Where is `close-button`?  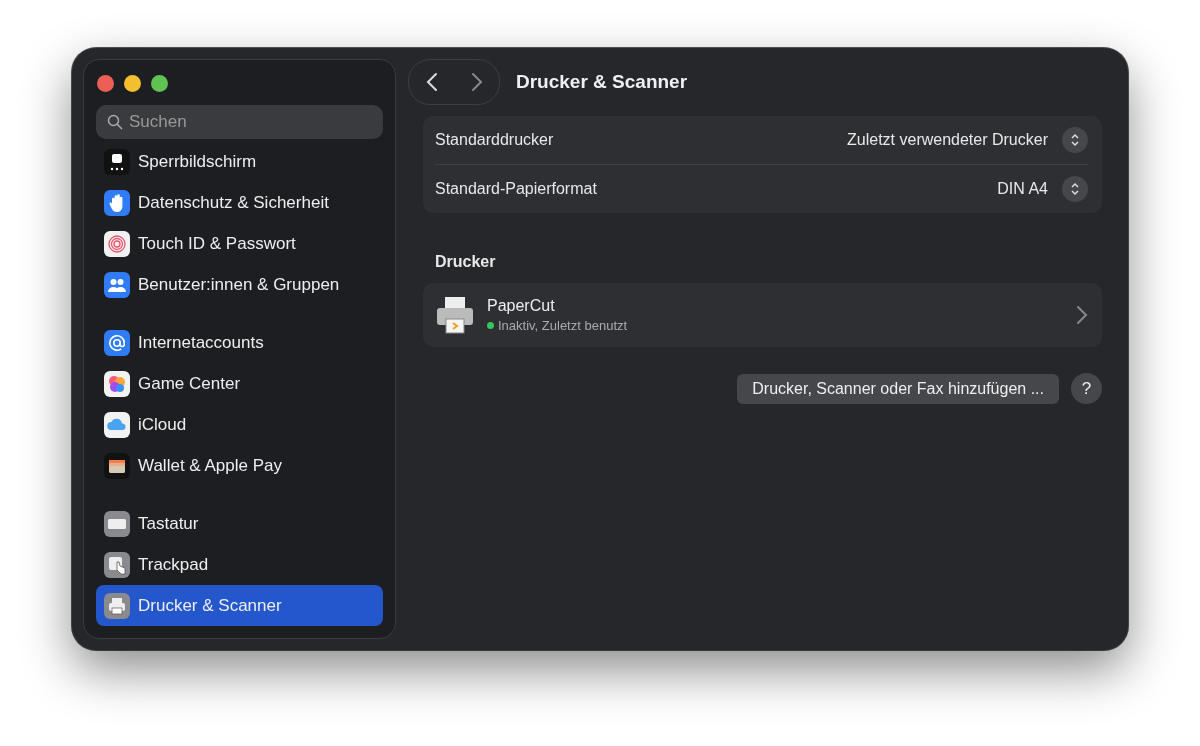 close-button is located at coordinates (105, 83).